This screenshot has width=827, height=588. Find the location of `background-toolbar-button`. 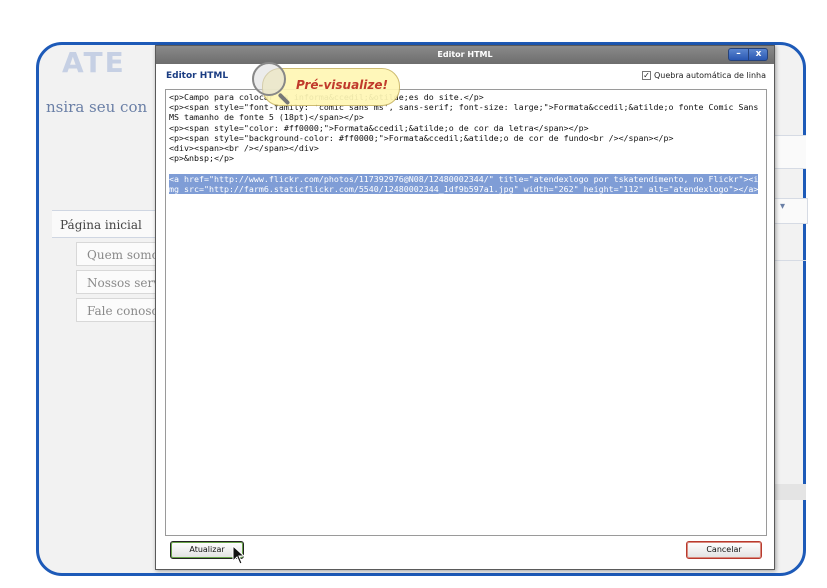

background-toolbar-button is located at coordinates (789, 211).